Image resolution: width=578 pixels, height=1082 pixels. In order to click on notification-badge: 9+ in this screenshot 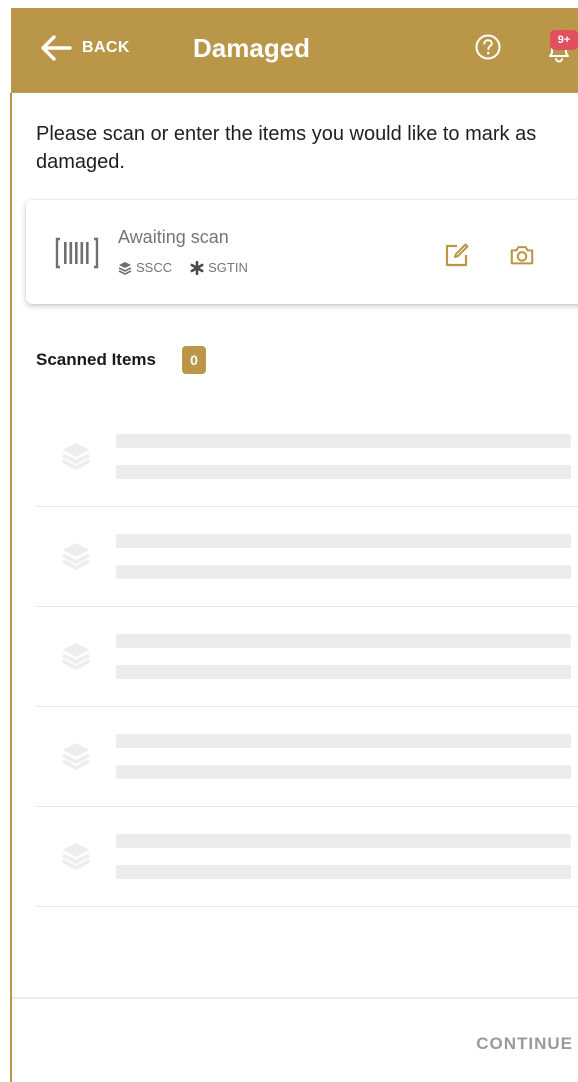, I will do `click(564, 40)`.